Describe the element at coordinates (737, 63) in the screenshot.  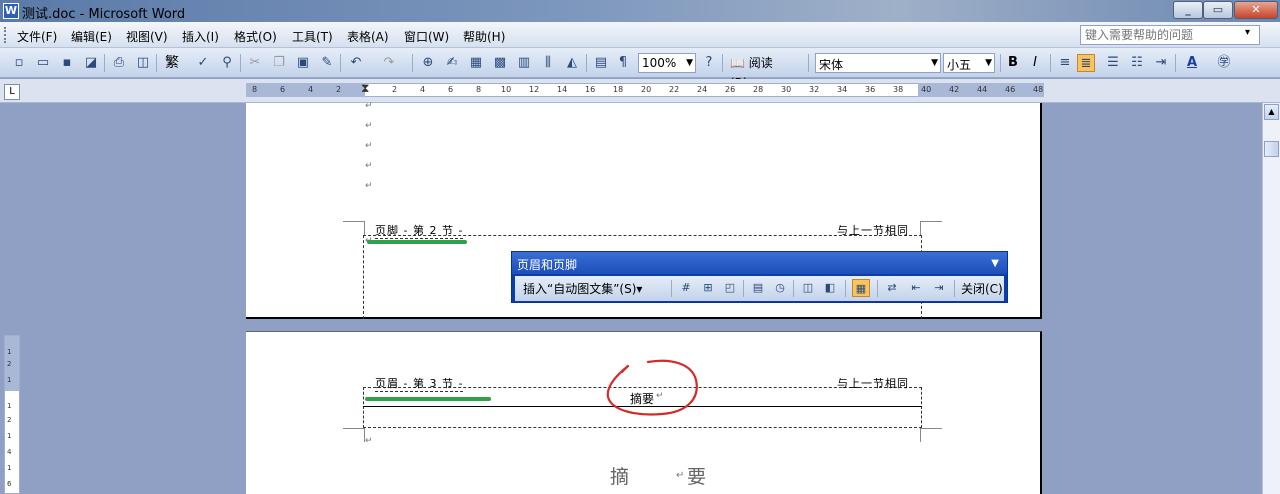
I see `book-icon: 📖` at that location.